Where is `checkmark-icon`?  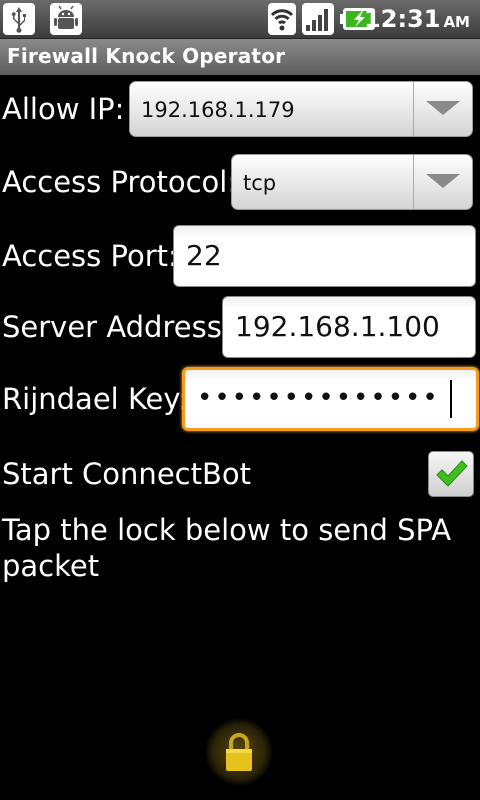
checkmark-icon is located at coordinates (452, 473).